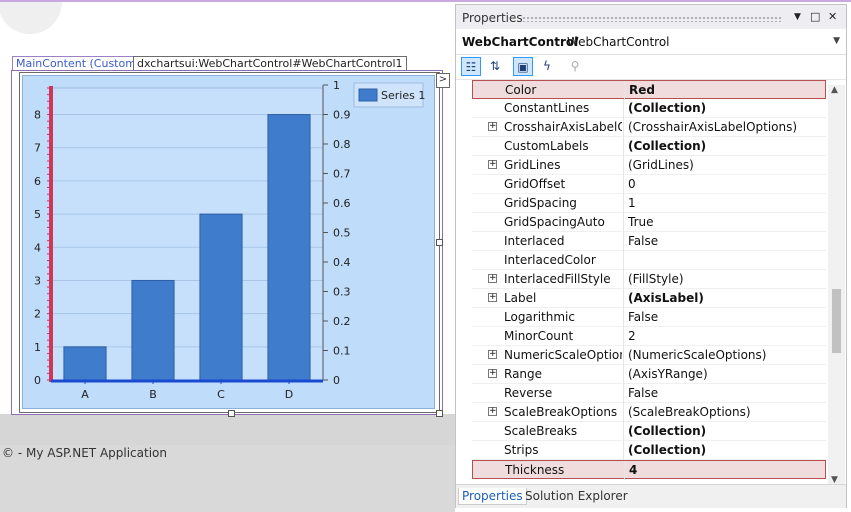 The height and width of the screenshot is (512, 851). What do you see at coordinates (649, 203) in the screenshot?
I see `property-row: GridSpacing 1` at bounding box center [649, 203].